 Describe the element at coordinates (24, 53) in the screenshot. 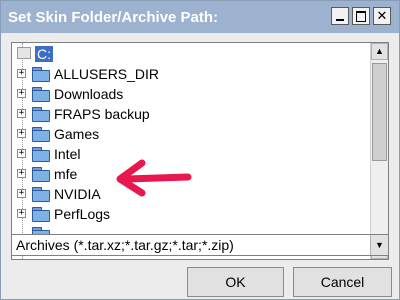

I see `drive-icon` at that location.